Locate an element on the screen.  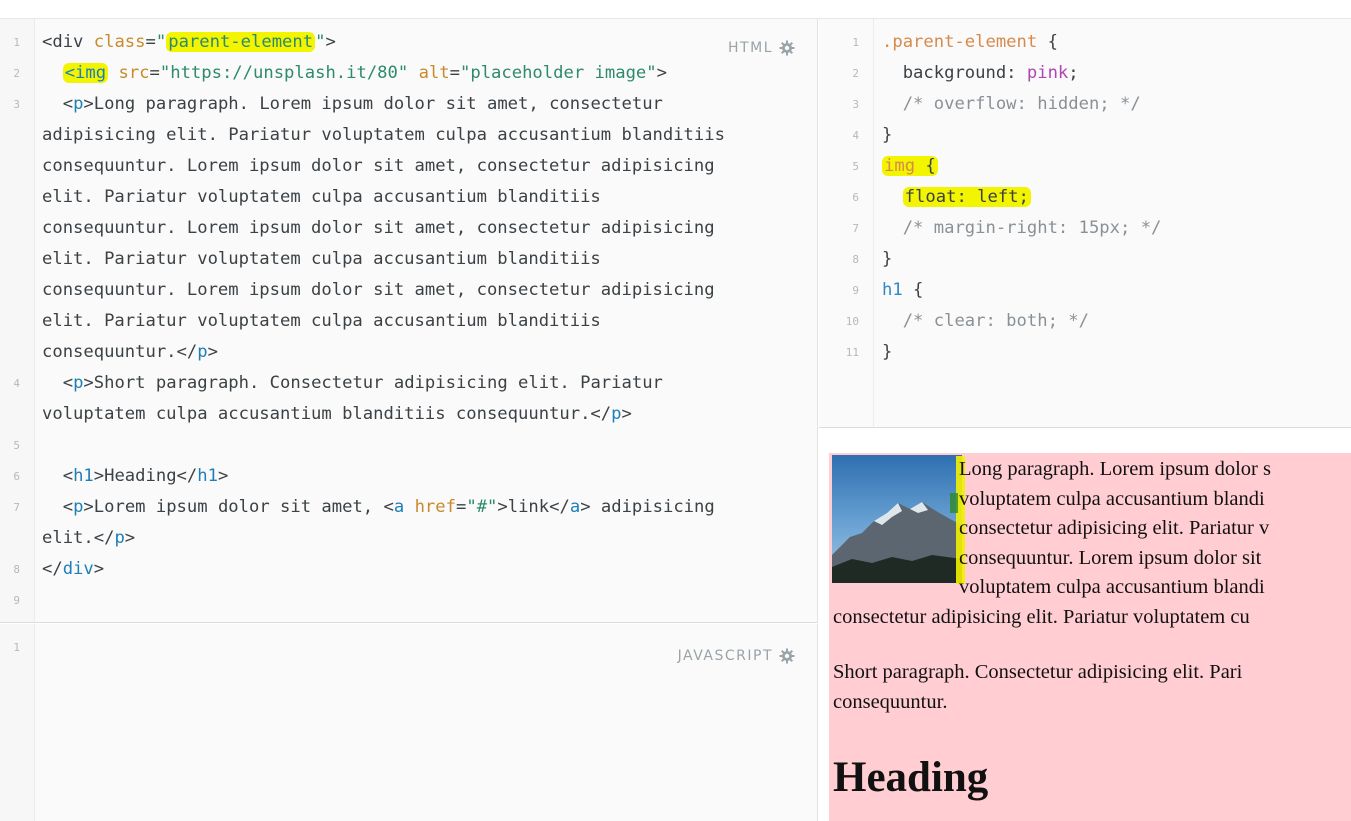
html-code-line: 9​ is located at coordinates (408, 600).